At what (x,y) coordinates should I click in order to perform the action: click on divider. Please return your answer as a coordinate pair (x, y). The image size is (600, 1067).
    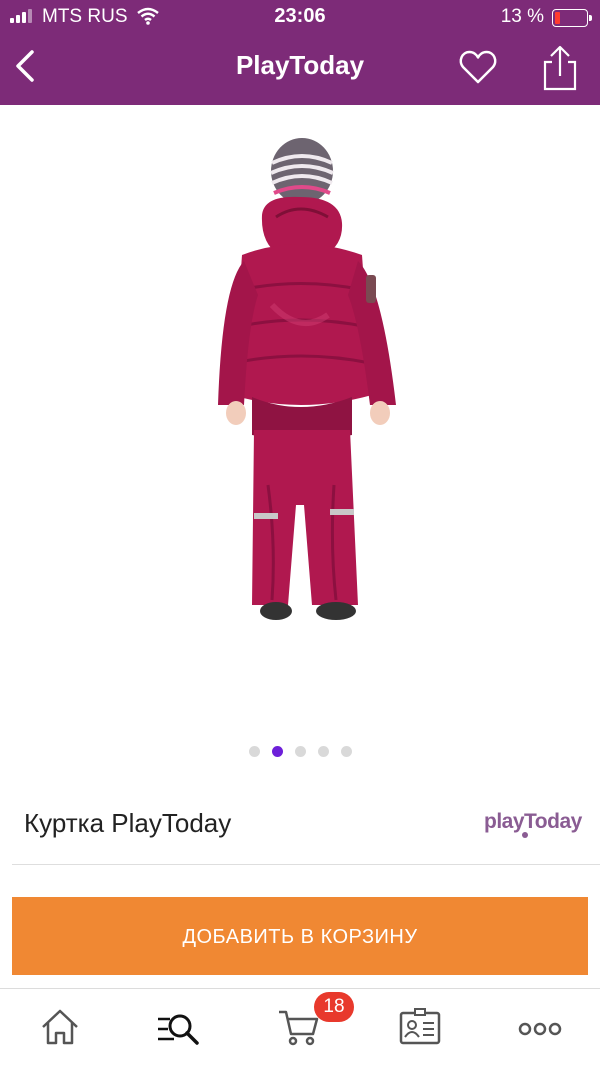
    Looking at the image, I should click on (306, 864).